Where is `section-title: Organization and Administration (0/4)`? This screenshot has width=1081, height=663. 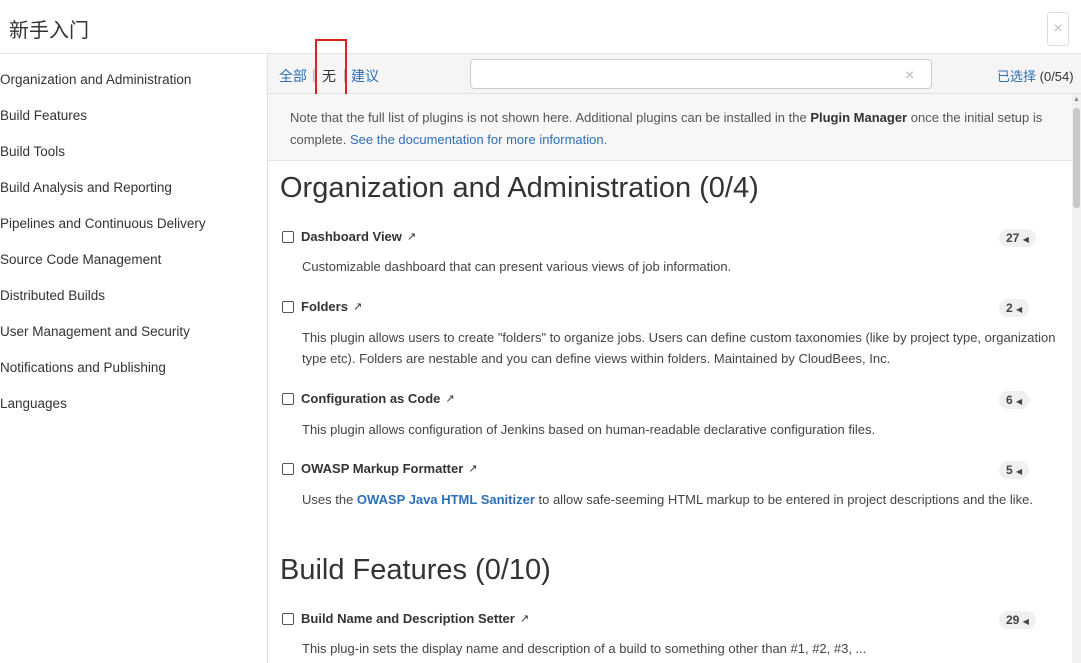 section-title: Organization and Administration (0/4) is located at coordinates (519, 188).